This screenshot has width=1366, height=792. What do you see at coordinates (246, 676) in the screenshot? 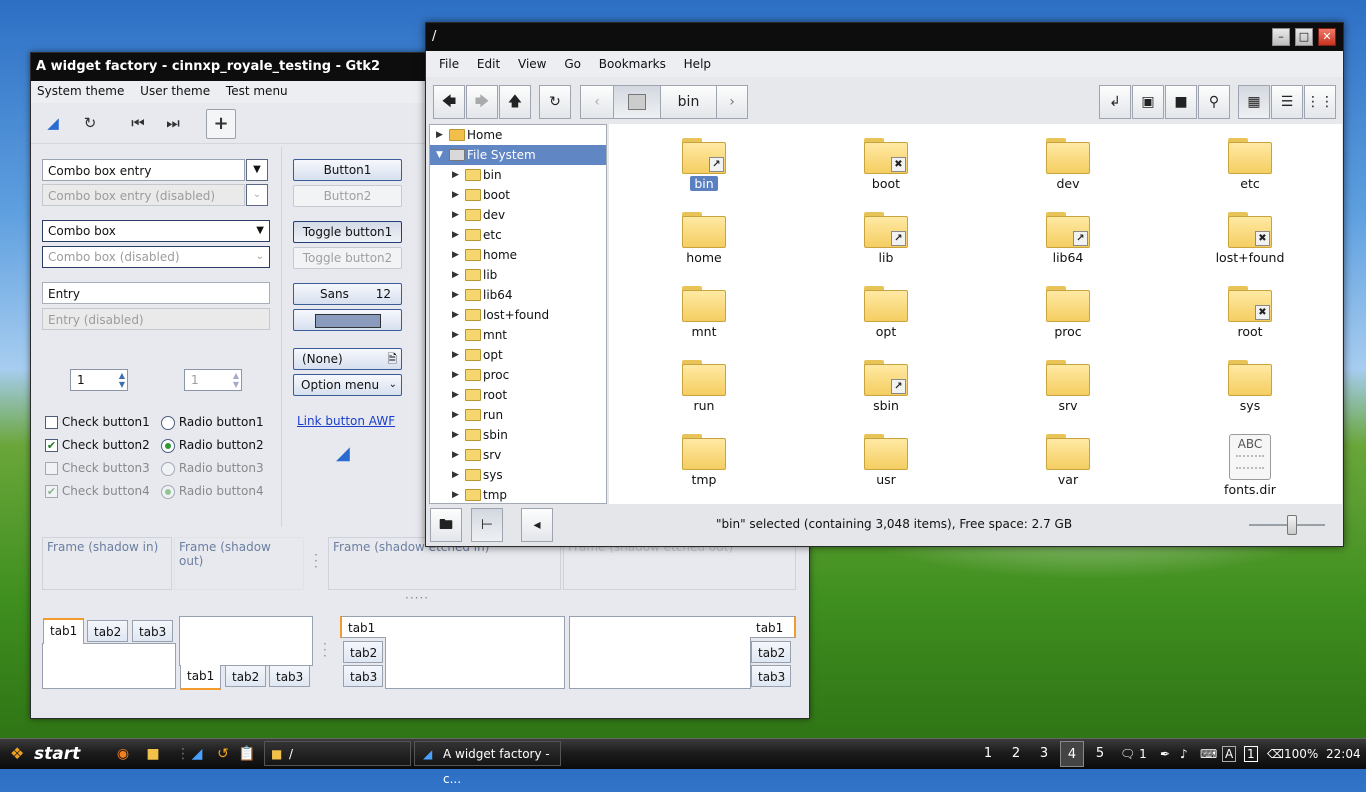
I see `tab-bottom-2: tab2` at bounding box center [246, 676].